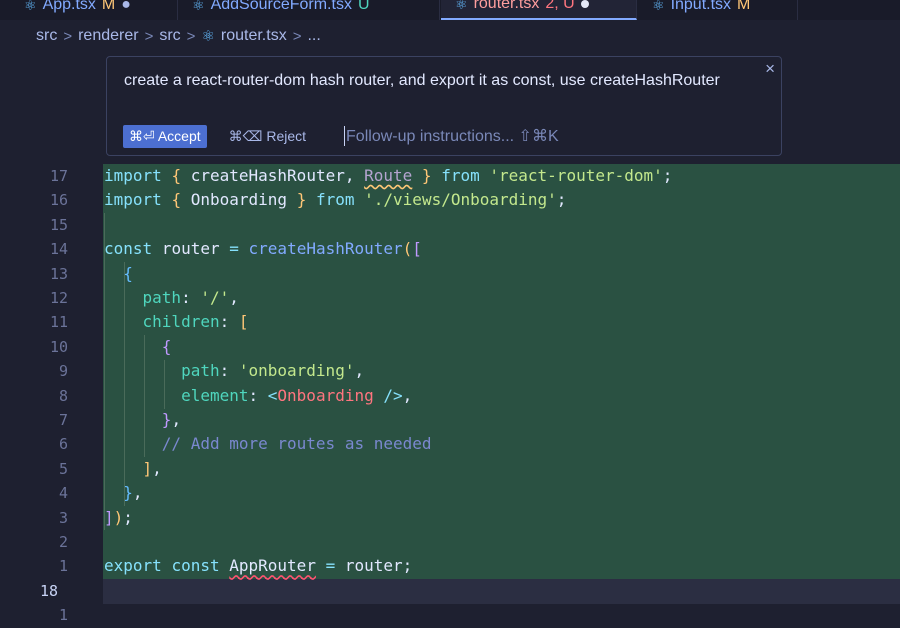  I want to click on code-token-error: AppRouter, so click(272, 566).